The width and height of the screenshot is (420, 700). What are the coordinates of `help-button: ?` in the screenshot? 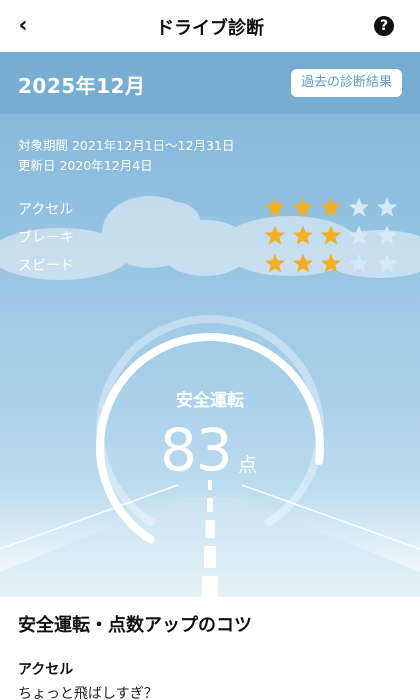 It's located at (384, 26).